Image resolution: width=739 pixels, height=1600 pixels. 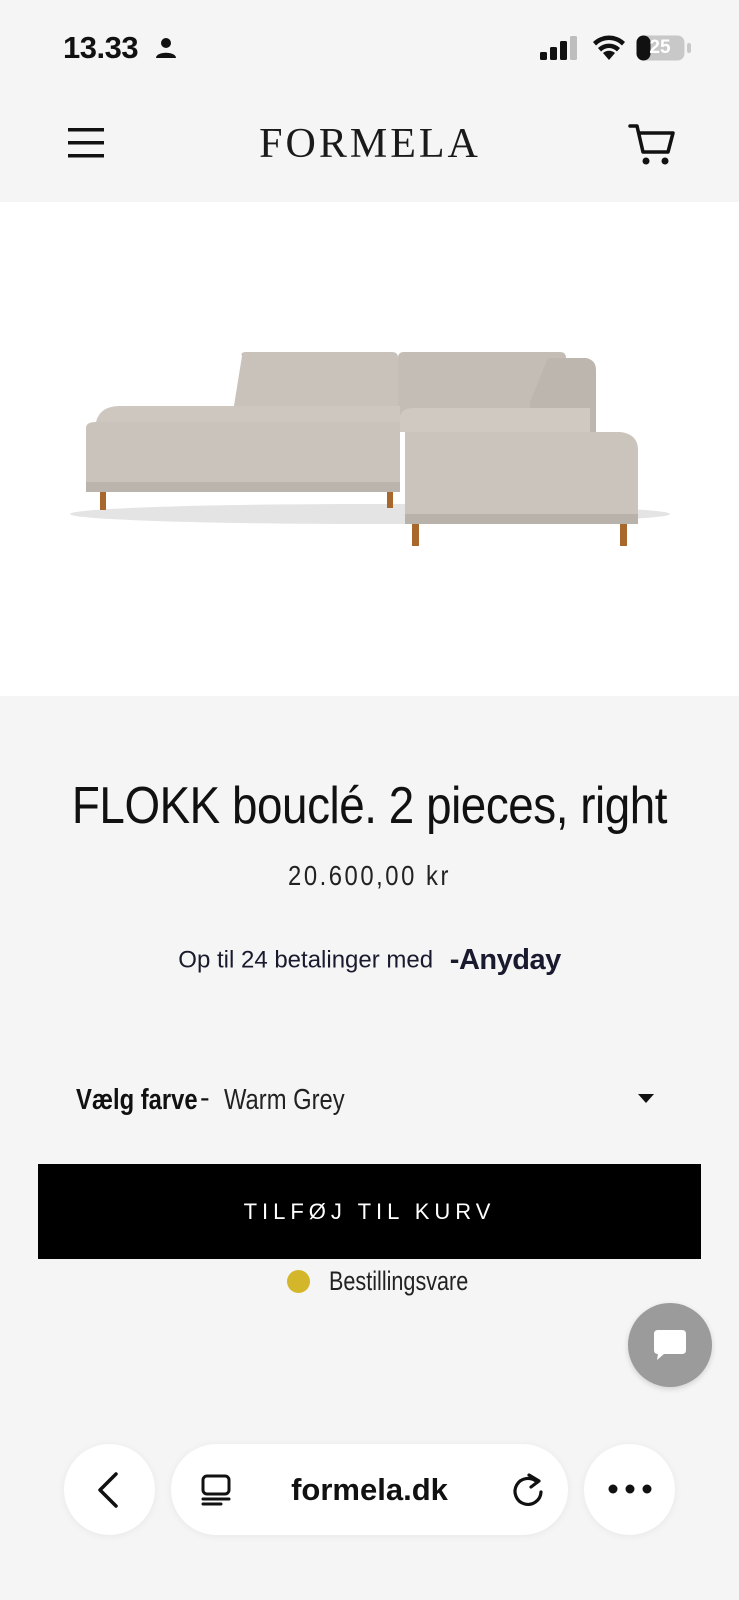 I want to click on anyday-logo: -Anyday, so click(x=505, y=960).